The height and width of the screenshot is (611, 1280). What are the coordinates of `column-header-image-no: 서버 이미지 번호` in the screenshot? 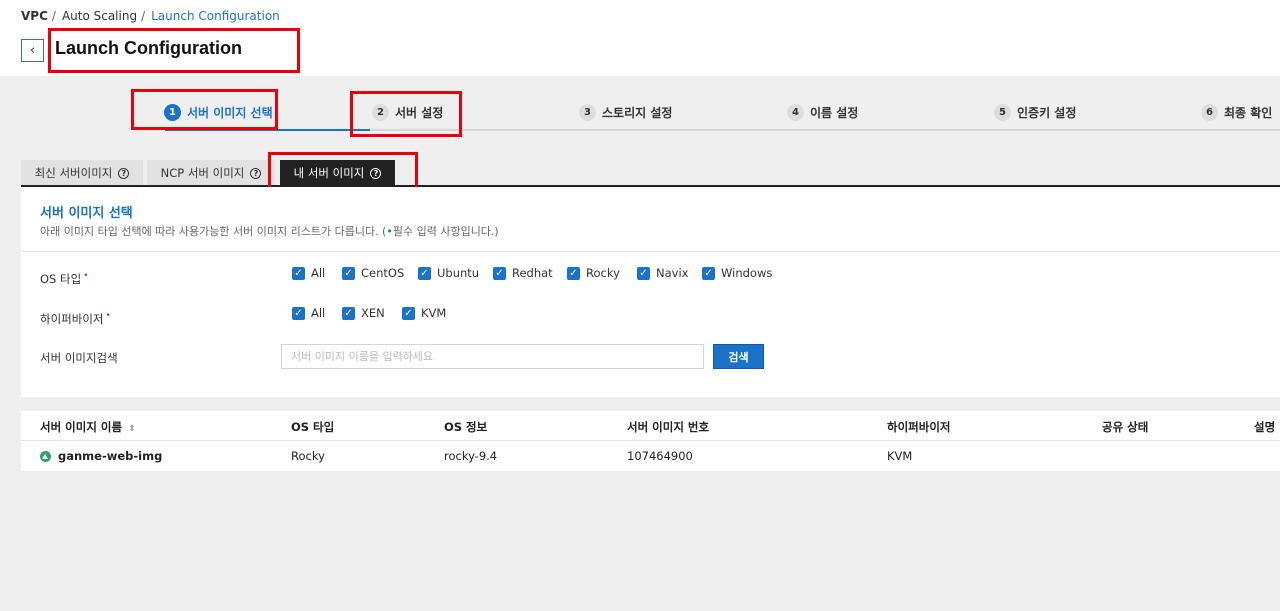 It's located at (668, 427).